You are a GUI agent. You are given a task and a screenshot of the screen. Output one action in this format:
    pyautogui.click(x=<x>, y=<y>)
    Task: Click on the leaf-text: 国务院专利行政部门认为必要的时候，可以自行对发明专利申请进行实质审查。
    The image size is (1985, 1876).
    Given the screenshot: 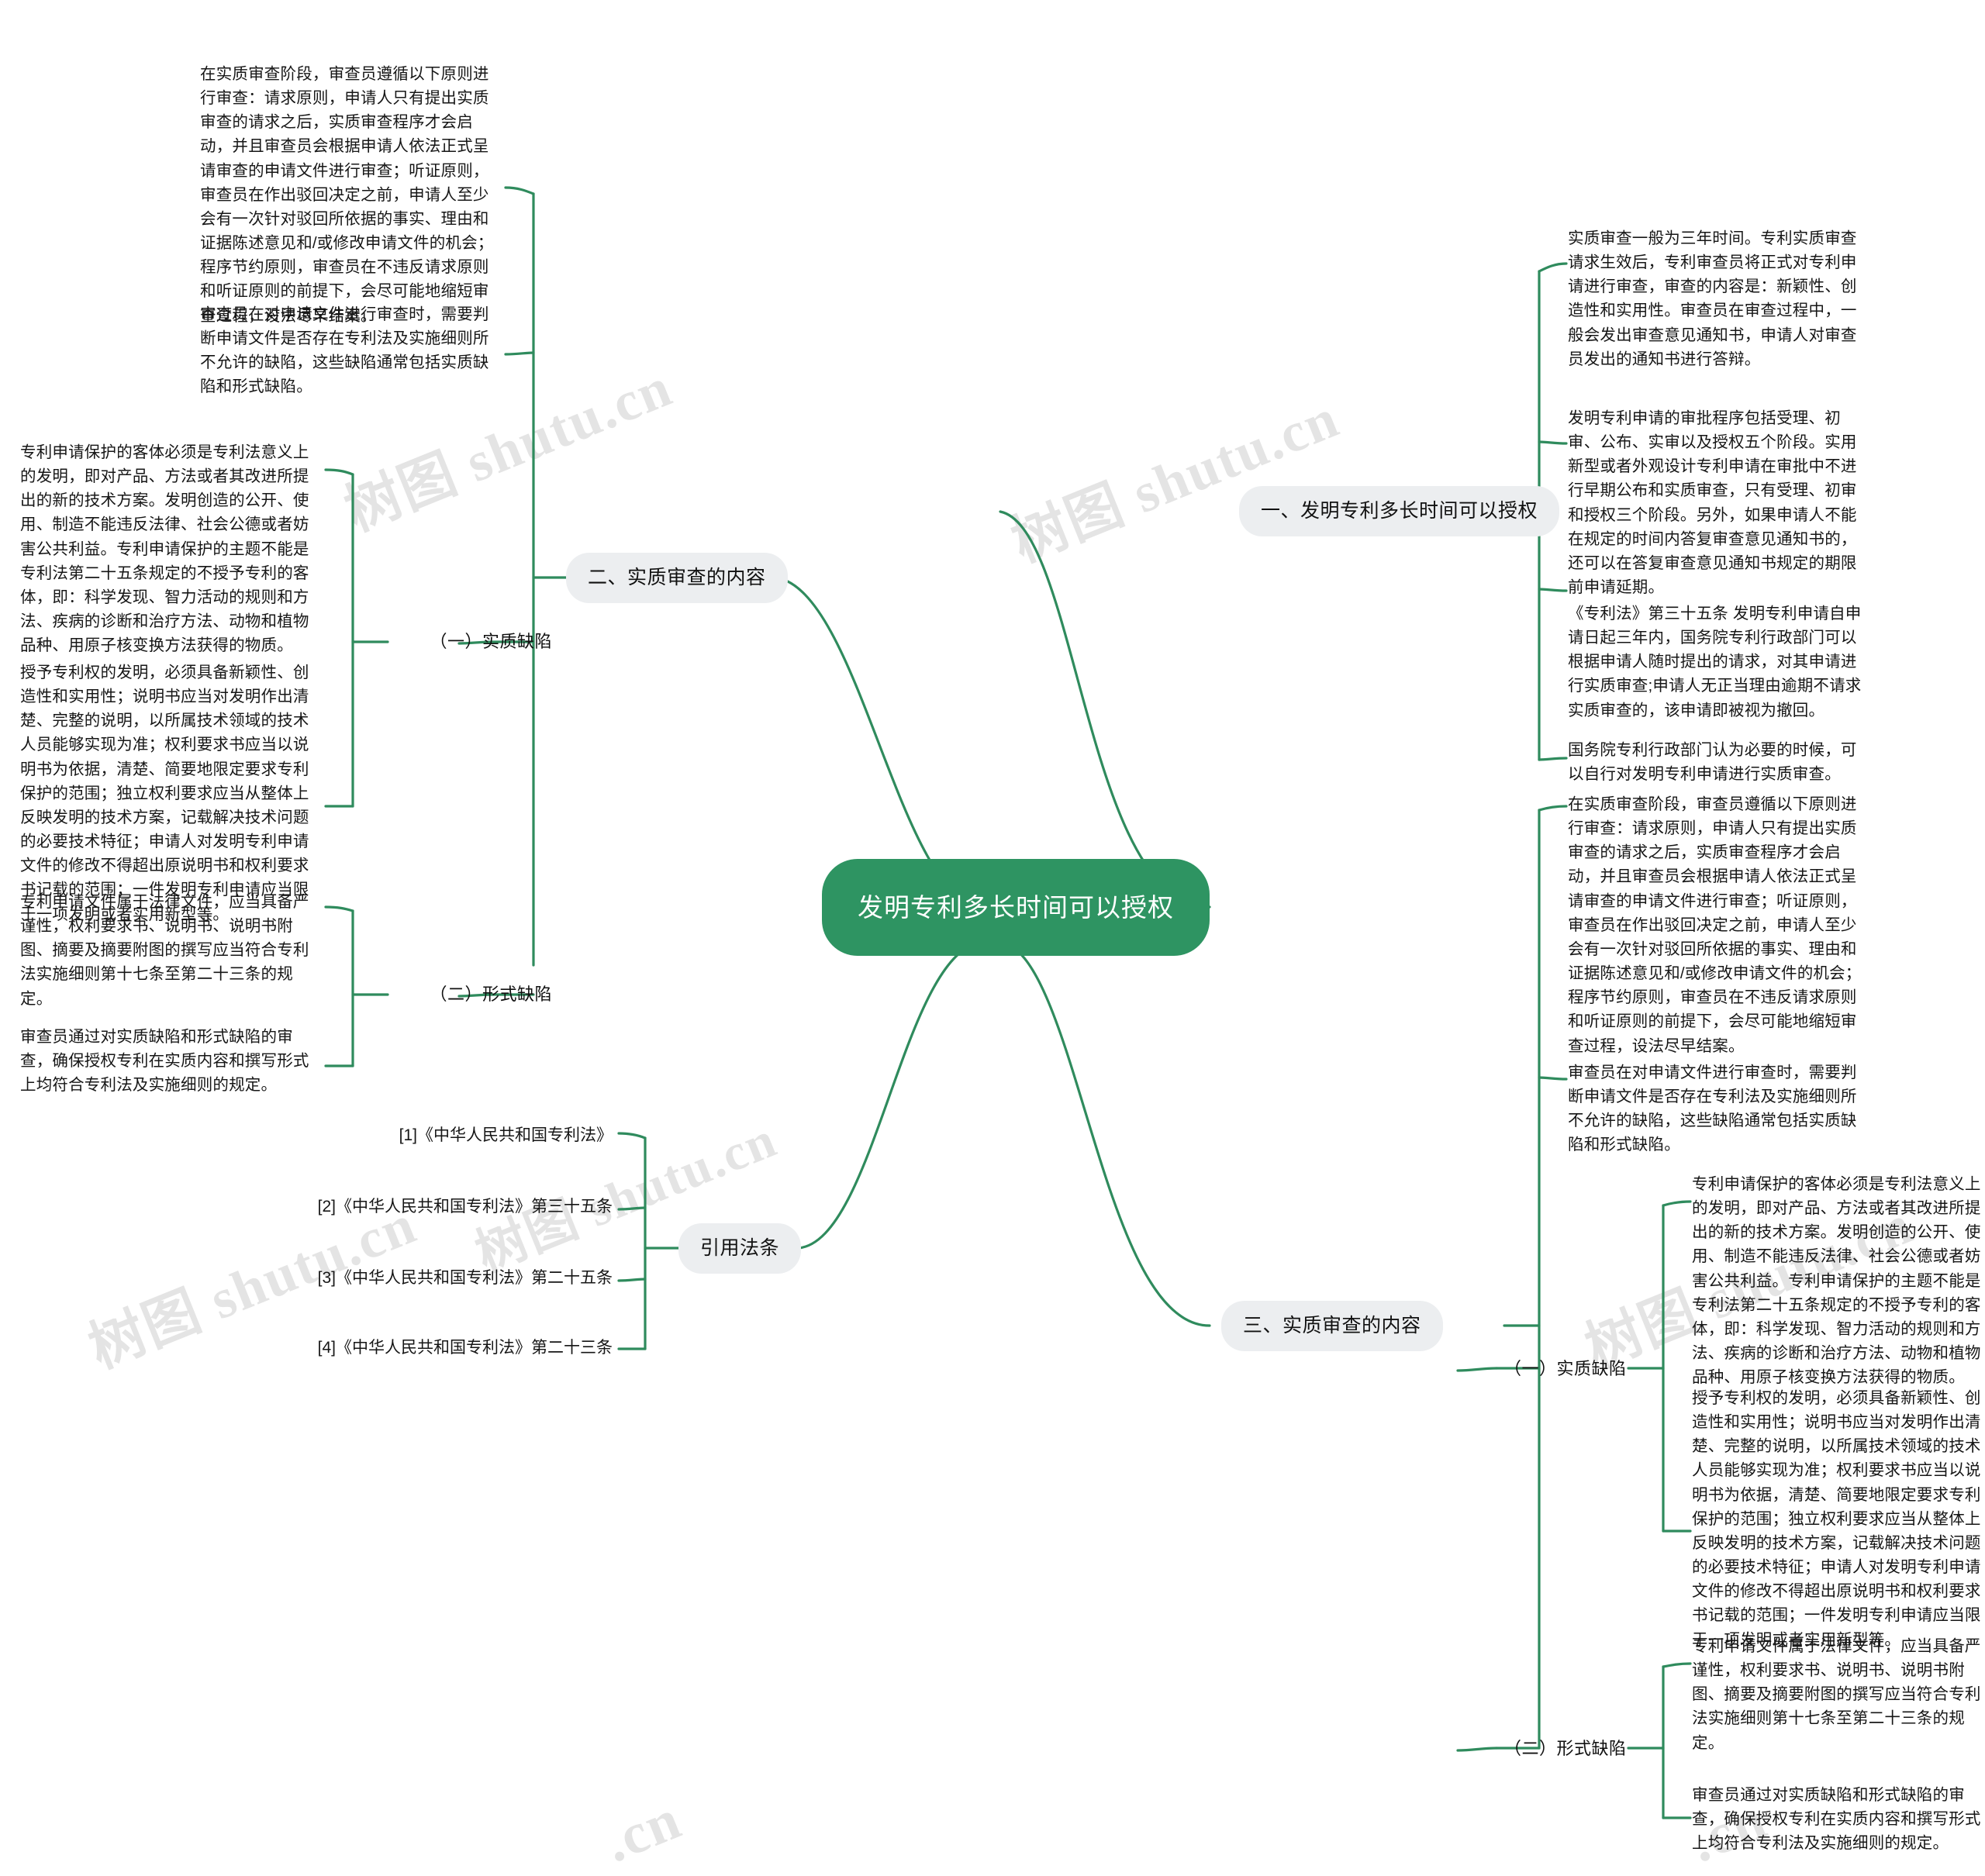 What is the action you would take?
    pyautogui.click(x=1712, y=762)
    